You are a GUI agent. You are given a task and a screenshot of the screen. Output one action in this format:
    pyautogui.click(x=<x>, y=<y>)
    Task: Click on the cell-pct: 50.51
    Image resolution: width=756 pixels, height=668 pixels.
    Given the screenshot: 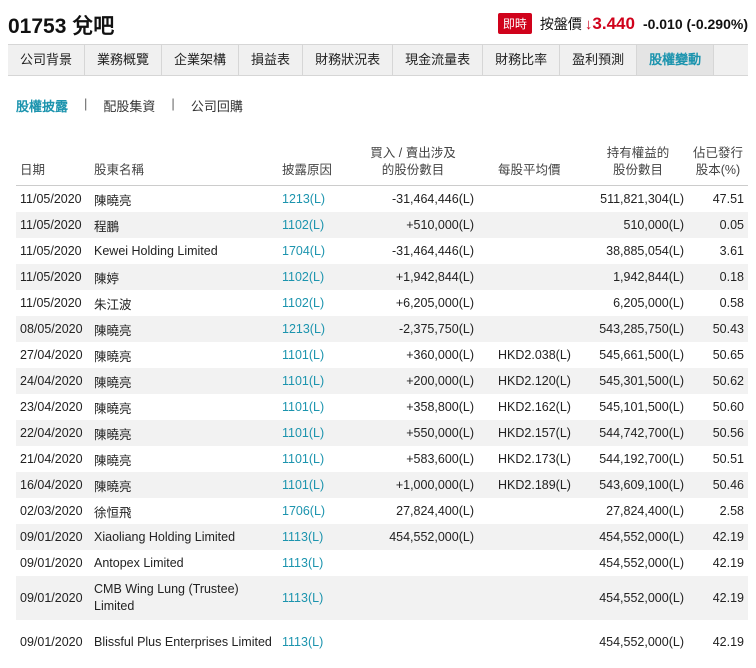 What is the action you would take?
    pyautogui.click(x=728, y=459)
    